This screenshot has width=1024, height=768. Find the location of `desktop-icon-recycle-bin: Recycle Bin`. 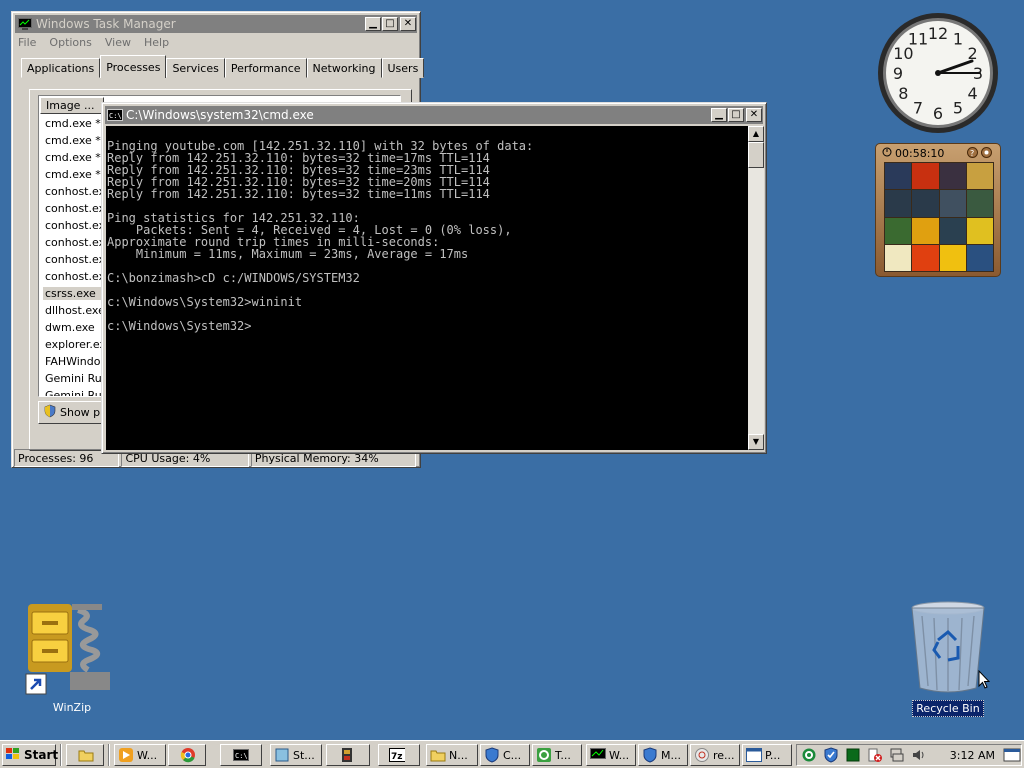

desktop-icon-recycle-bin: Recycle Bin is located at coordinates (948, 658).